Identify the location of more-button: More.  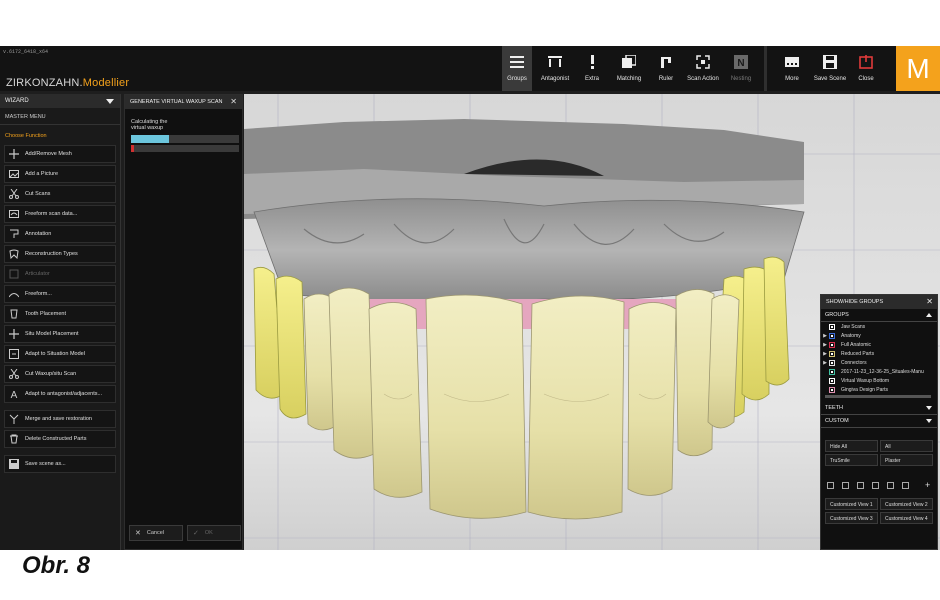
(792, 68).